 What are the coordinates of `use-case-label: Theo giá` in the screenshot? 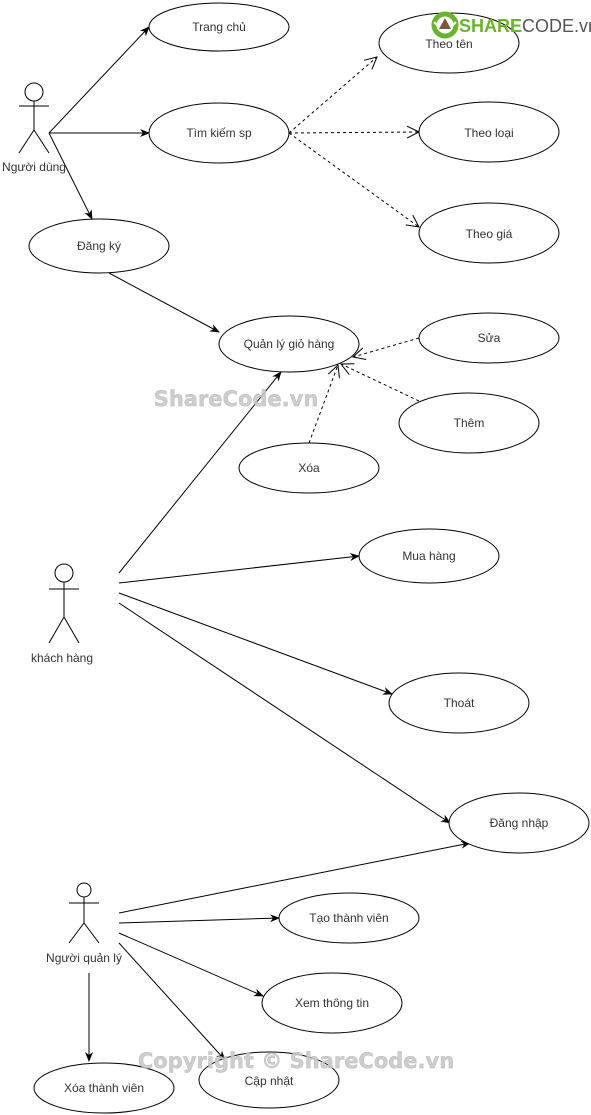 It's located at (489, 234).